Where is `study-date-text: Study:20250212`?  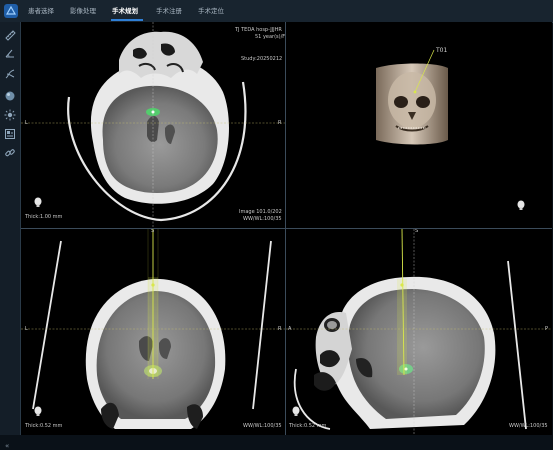 study-date-text: Study:20250212 is located at coordinates (262, 59).